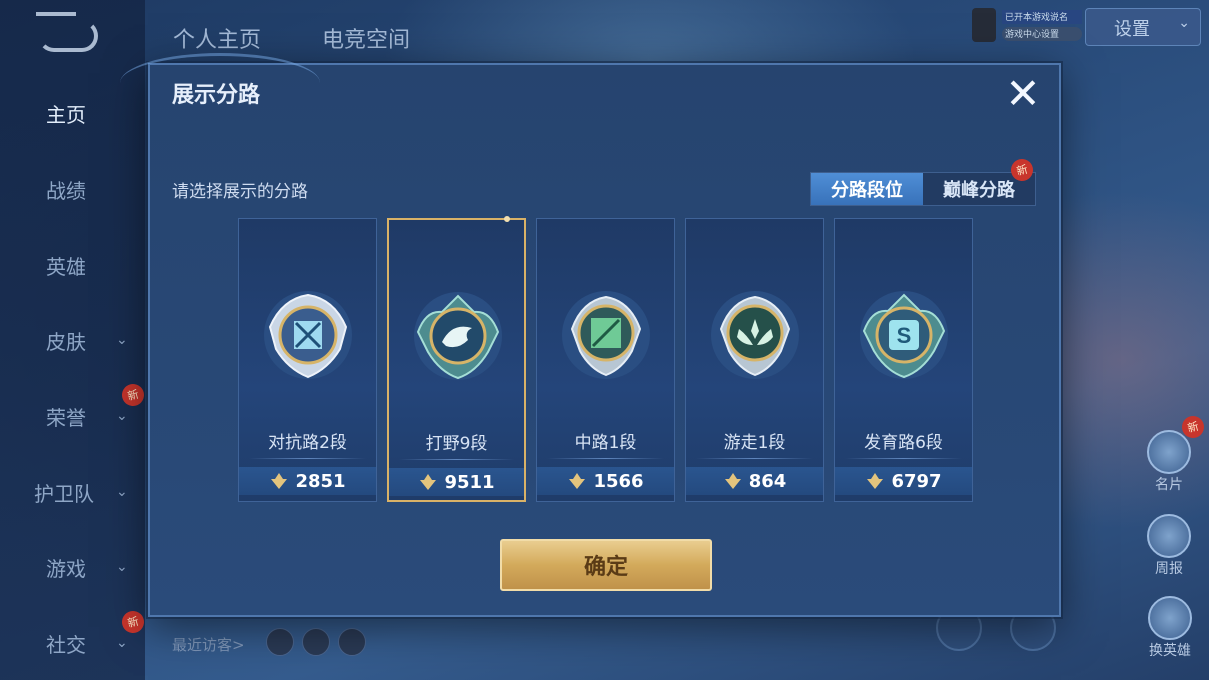  I want to click on close-icon: ✕, so click(1023, 94).